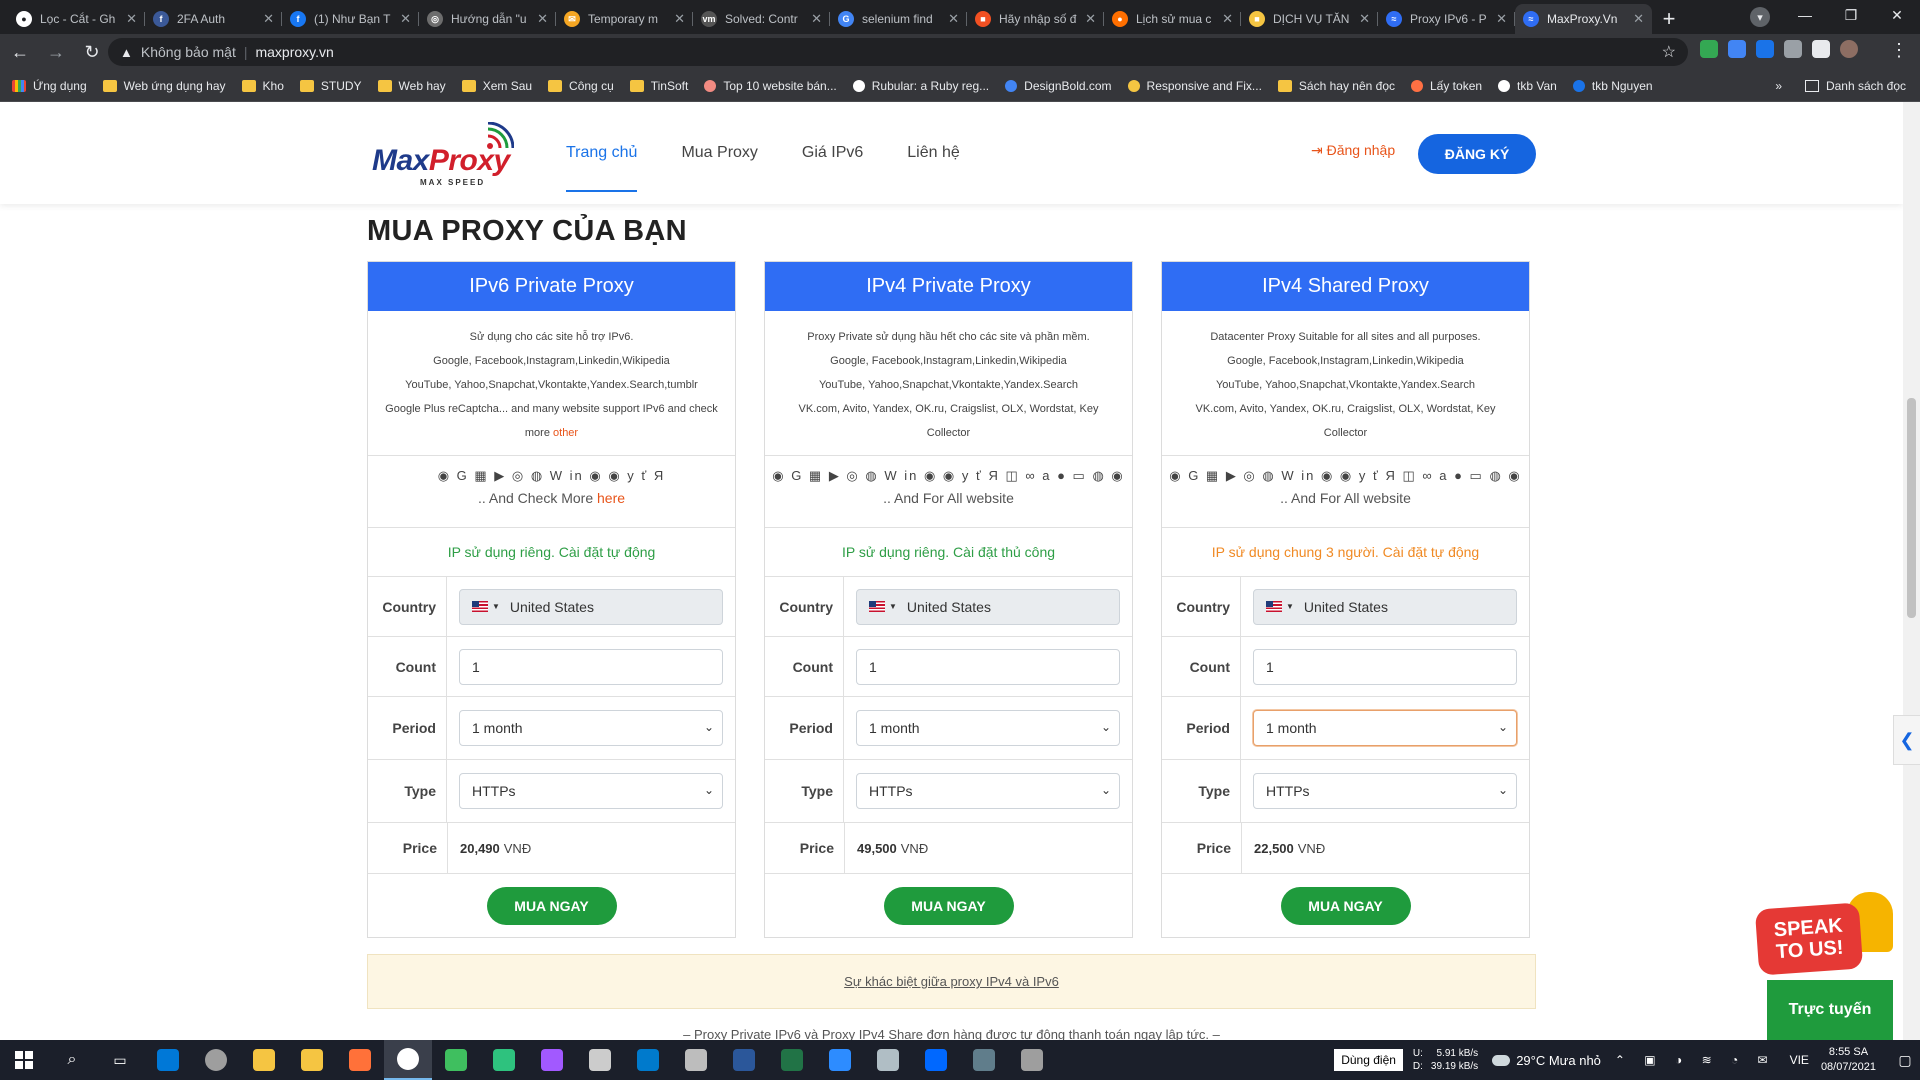 This screenshot has height=1080, width=1920. What do you see at coordinates (624, 19) in the screenshot?
I see `browser-tab: ✉ Temporary m ✕` at bounding box center [624, 19].